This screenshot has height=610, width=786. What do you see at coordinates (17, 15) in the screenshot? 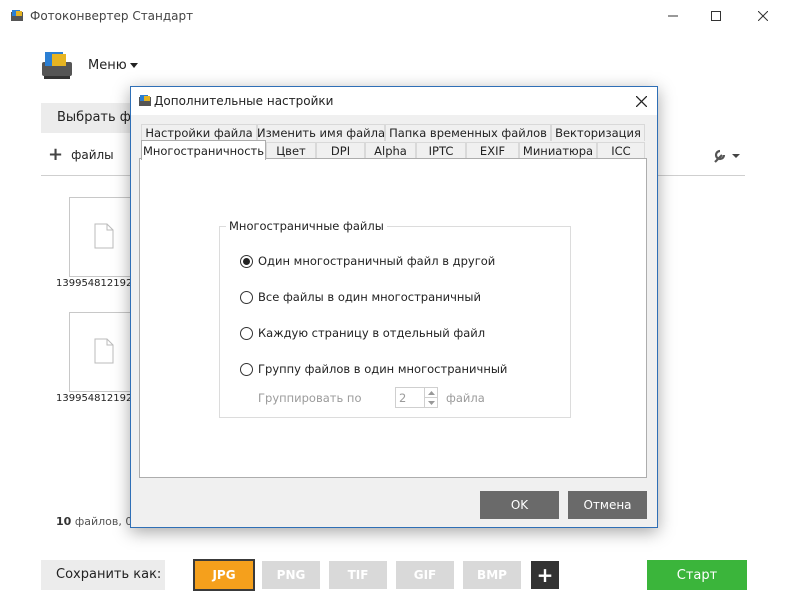
I see `app-icon` at bounding box center [17, 15].